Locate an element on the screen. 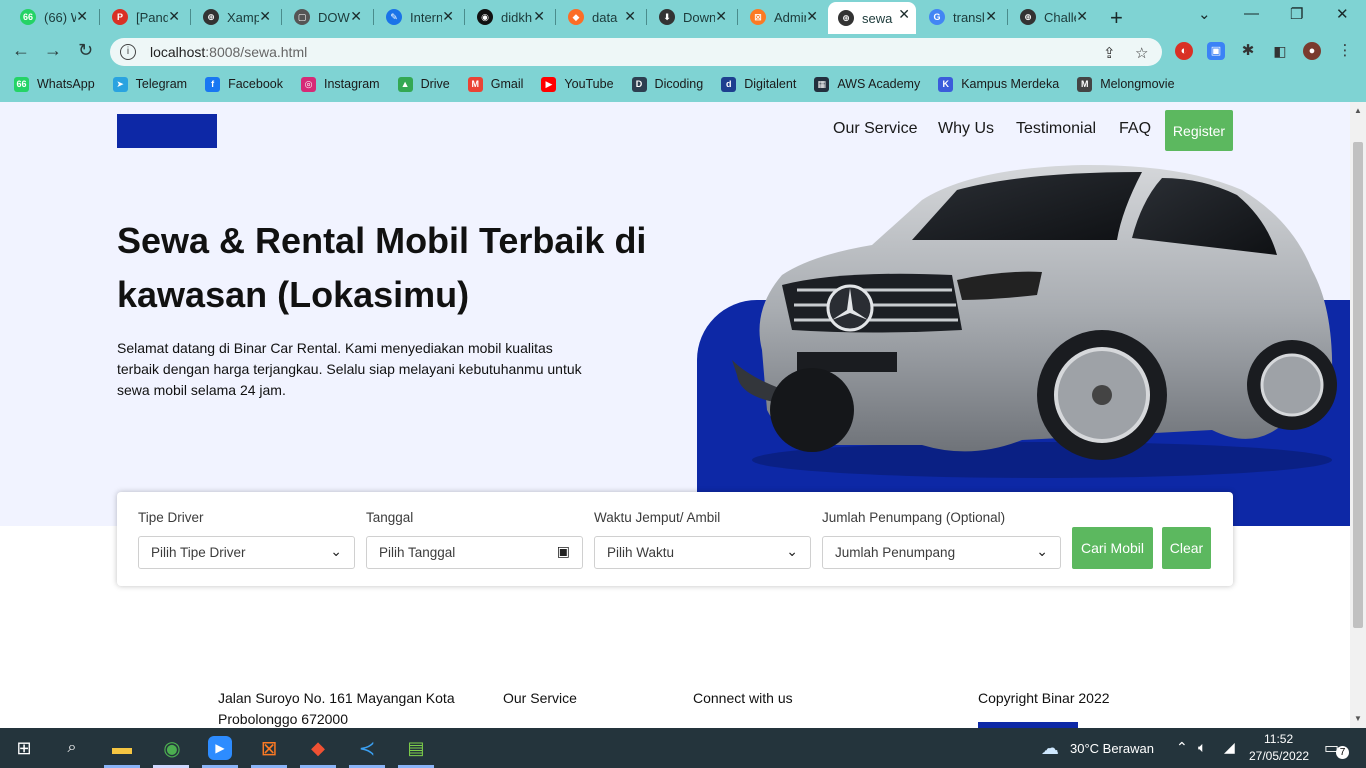  back-button: ← is located at coordinates (21, 50).